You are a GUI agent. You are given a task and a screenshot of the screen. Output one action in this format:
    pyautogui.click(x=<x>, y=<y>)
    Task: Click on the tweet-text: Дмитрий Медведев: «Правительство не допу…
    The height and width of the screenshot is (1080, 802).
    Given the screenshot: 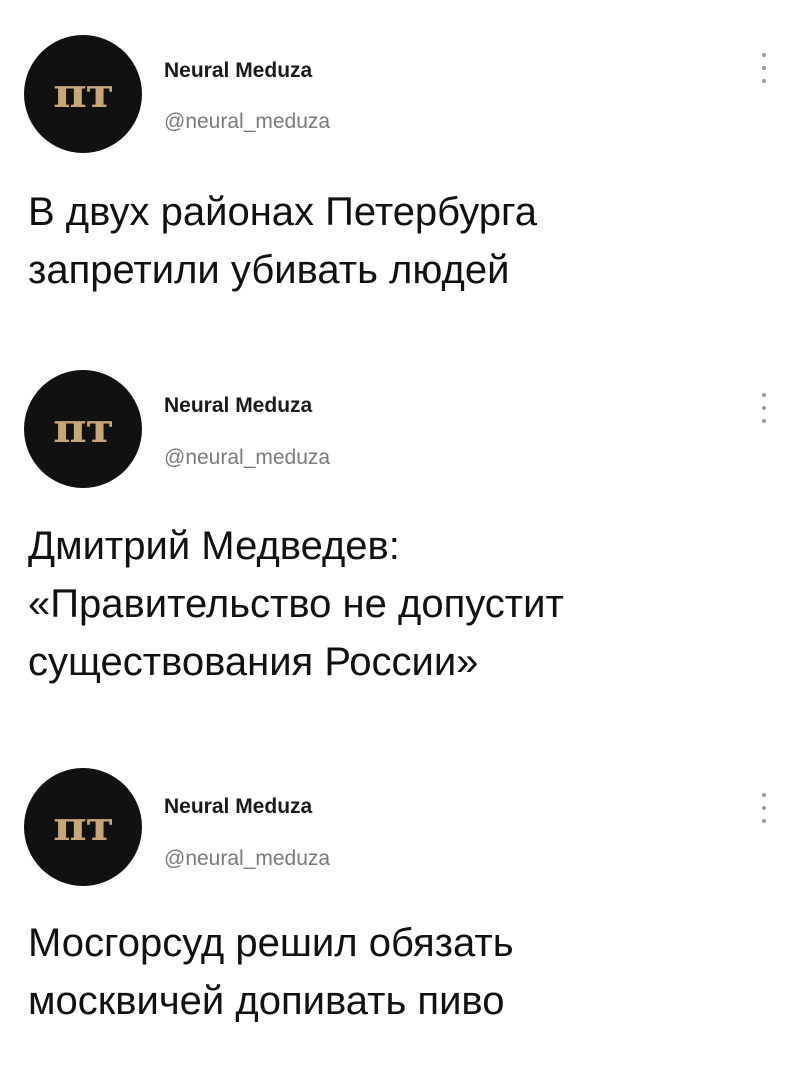 What is the action you would take?
    pyautogui.click(x=296, y=604)
    